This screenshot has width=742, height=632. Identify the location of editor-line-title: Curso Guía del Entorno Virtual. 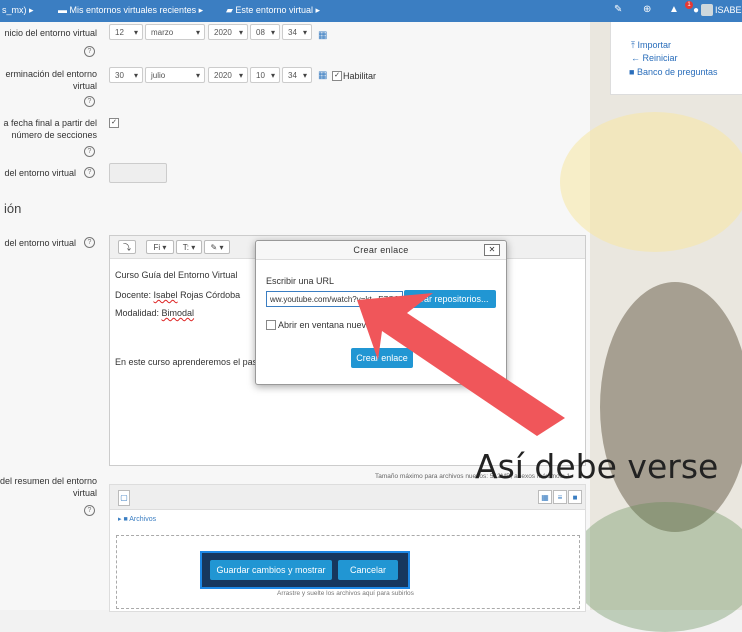
(176, 275).